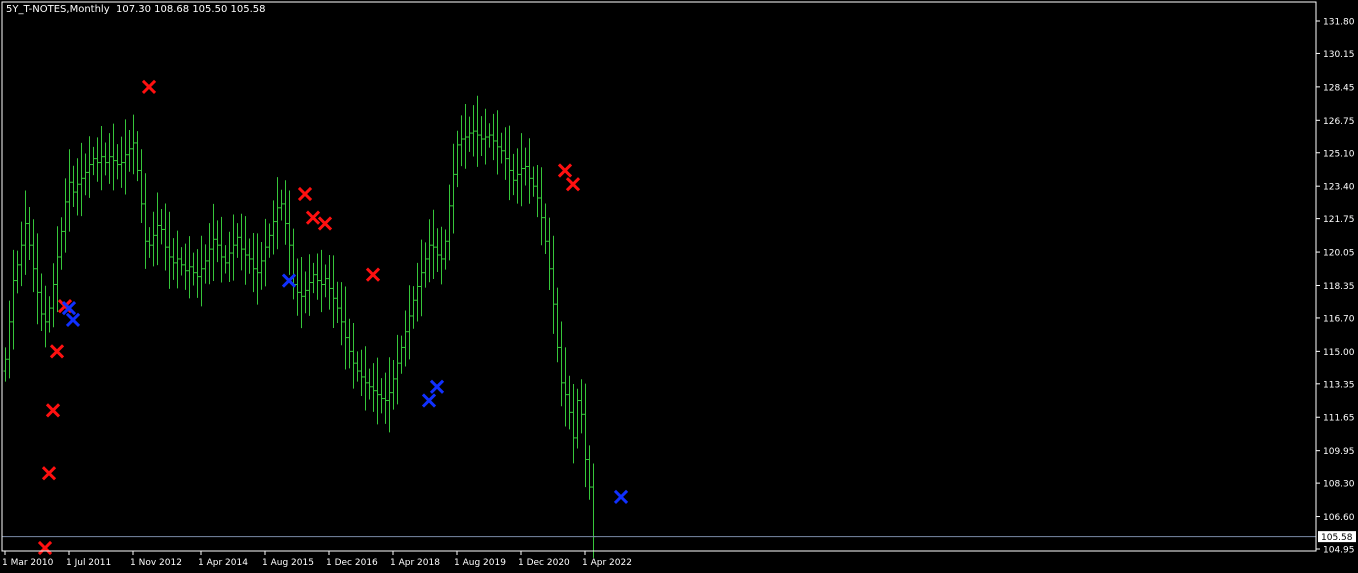  What do you see at coordinates (1339, 287) in the screenshot?
I see `price-tick-label: 118.35` at bounding box center [1339, 287].